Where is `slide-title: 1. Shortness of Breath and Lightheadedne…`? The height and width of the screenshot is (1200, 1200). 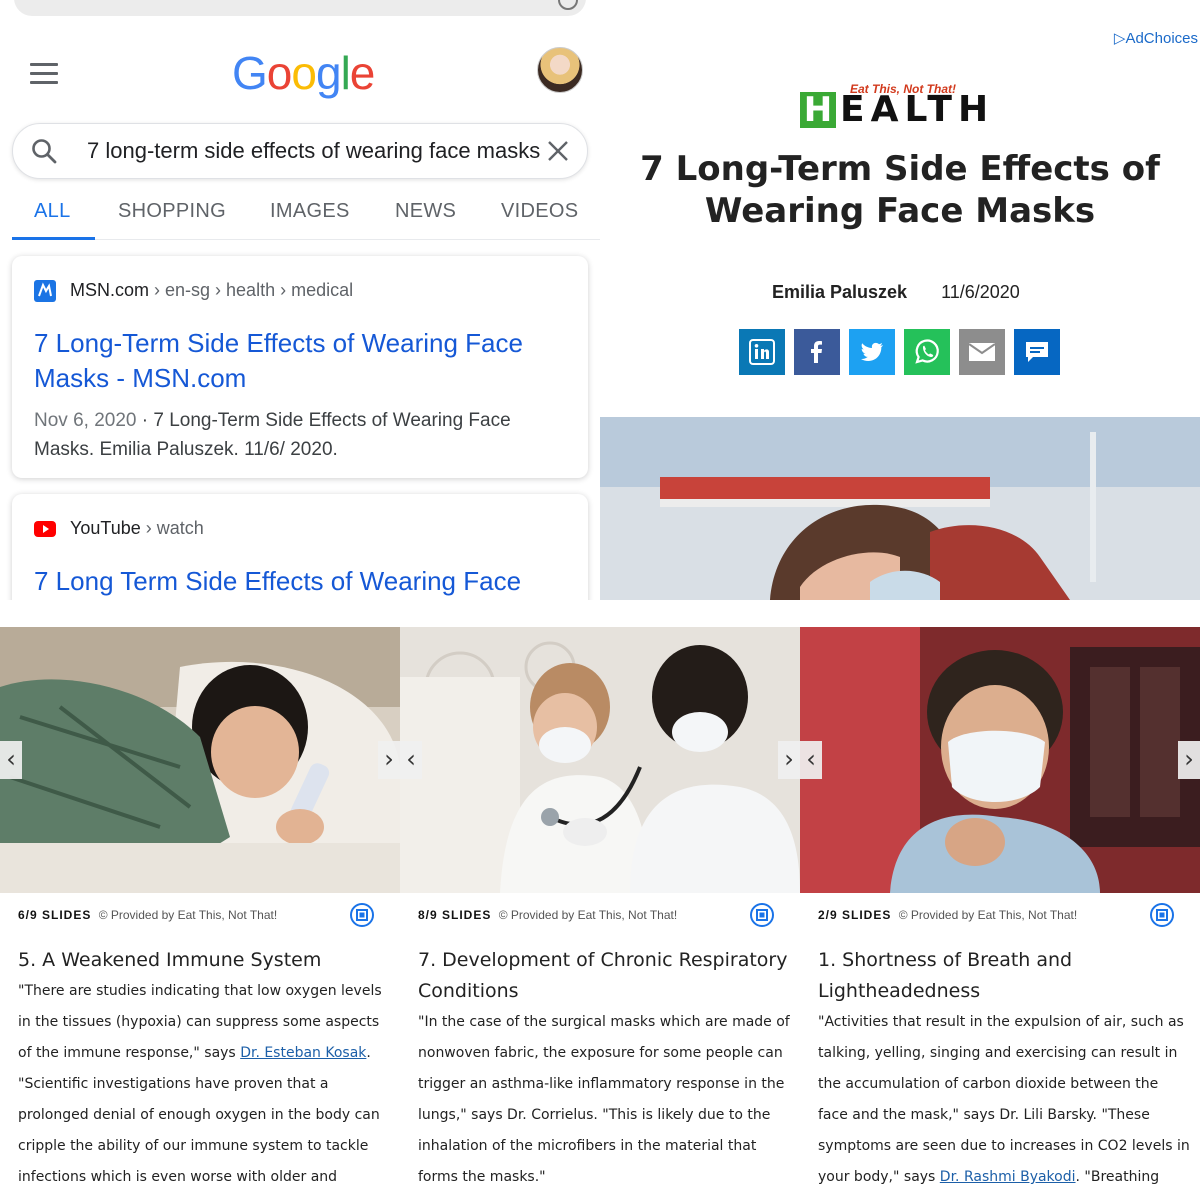
slide-title: 1. Shortness of Breath and Lightheadedne… is located at coordinates (945, 975).